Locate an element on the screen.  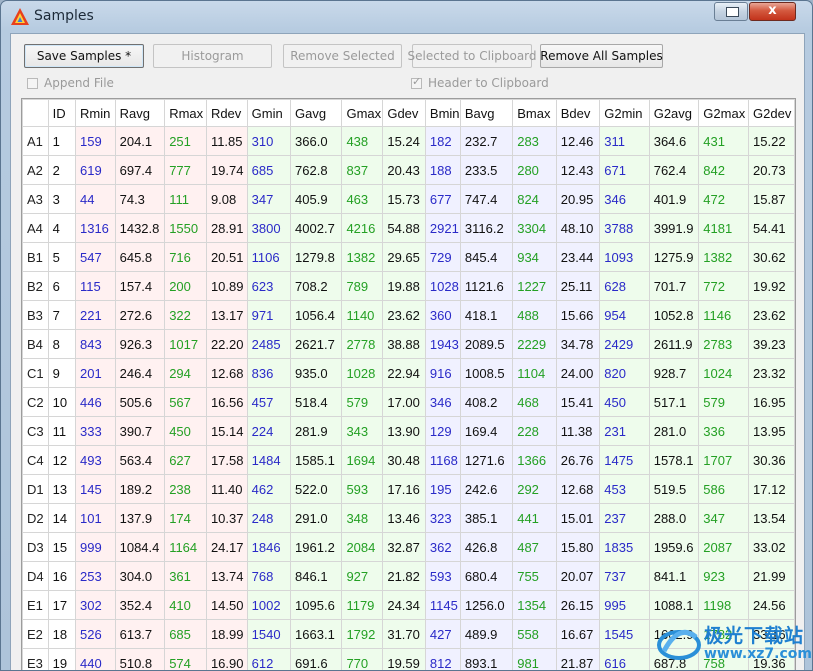
table-cell: 1 is located at coordinates (61, 141).